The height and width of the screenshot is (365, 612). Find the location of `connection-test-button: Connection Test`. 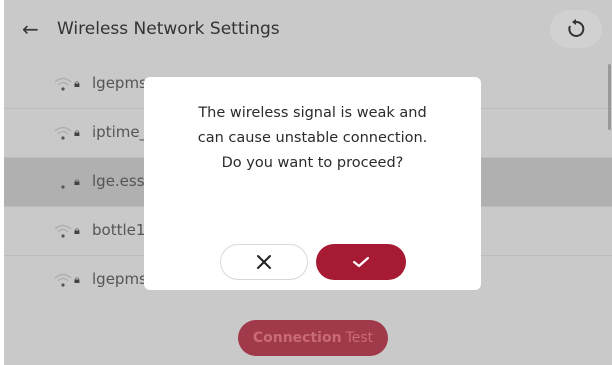

connection-test-button: Connection Test is located at coordinates (313, 338).